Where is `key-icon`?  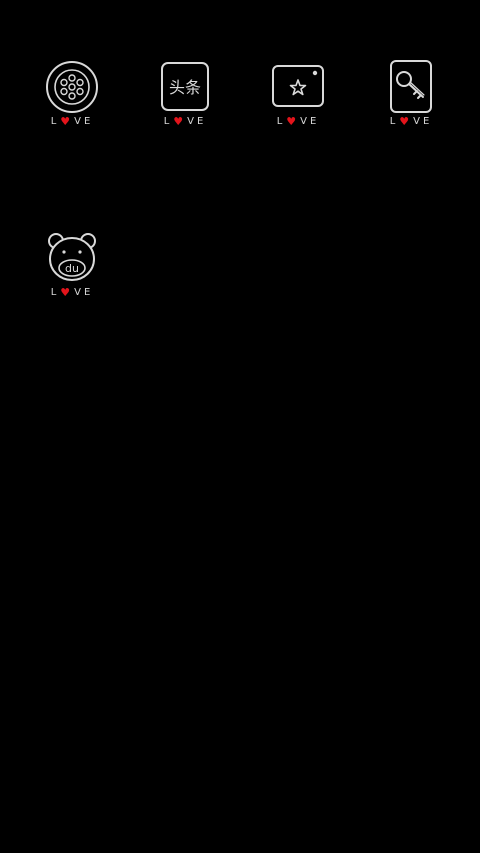 key-icon is located at coordinates (411, 86).